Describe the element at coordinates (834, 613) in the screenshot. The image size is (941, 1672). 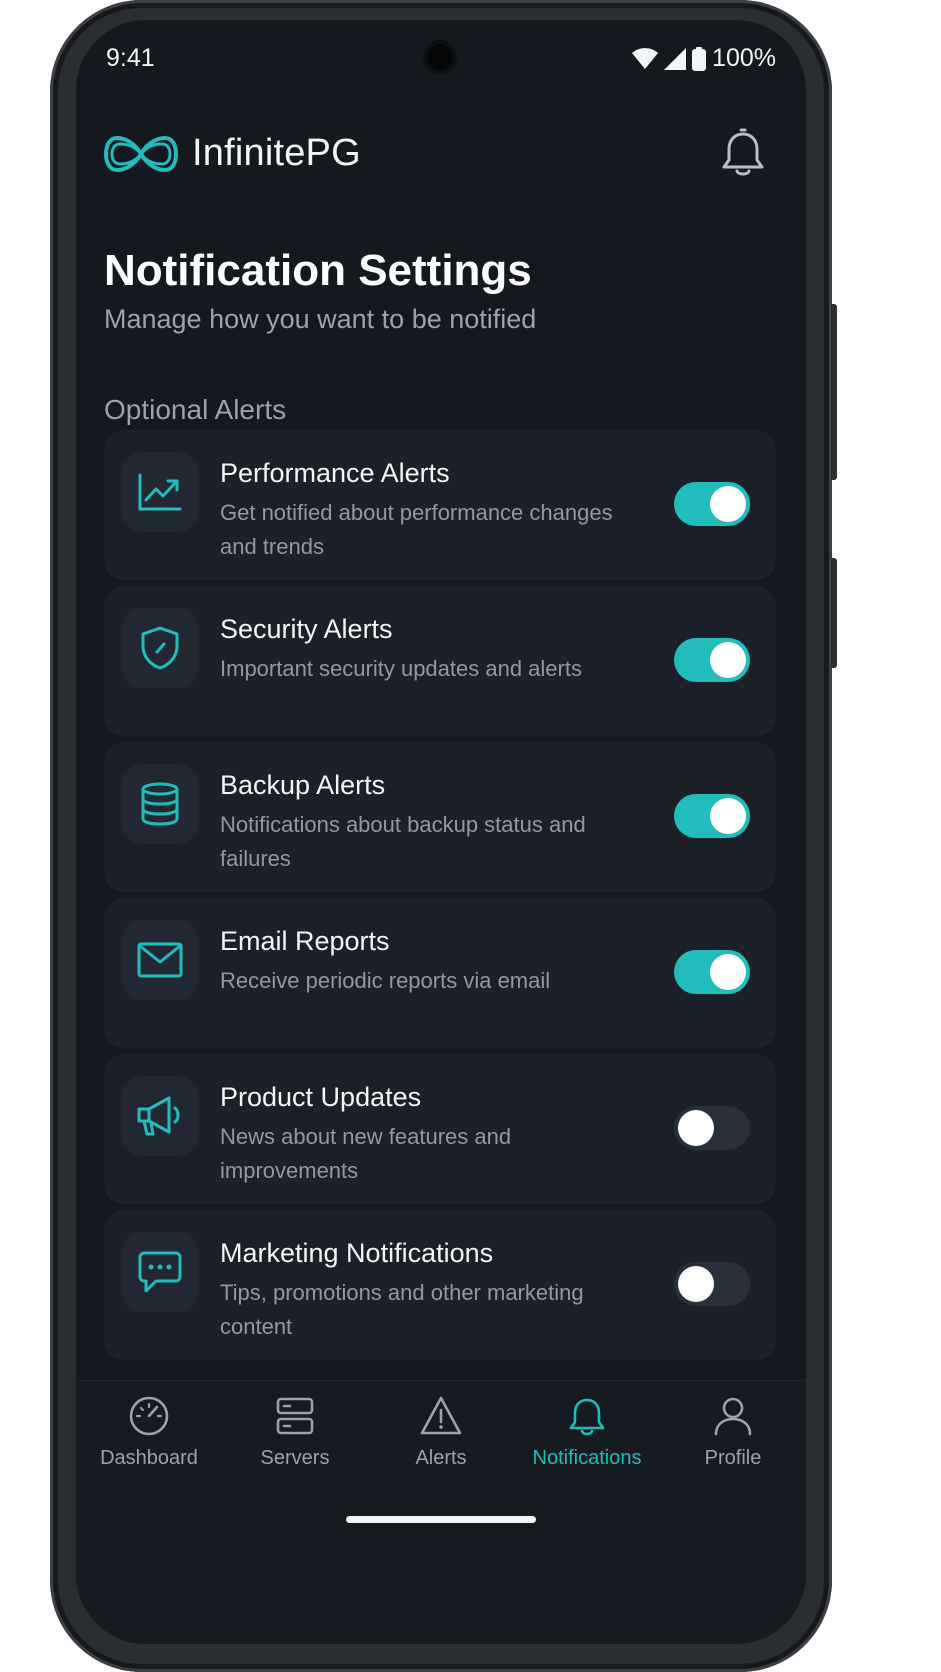
I see `power-button` at that location.